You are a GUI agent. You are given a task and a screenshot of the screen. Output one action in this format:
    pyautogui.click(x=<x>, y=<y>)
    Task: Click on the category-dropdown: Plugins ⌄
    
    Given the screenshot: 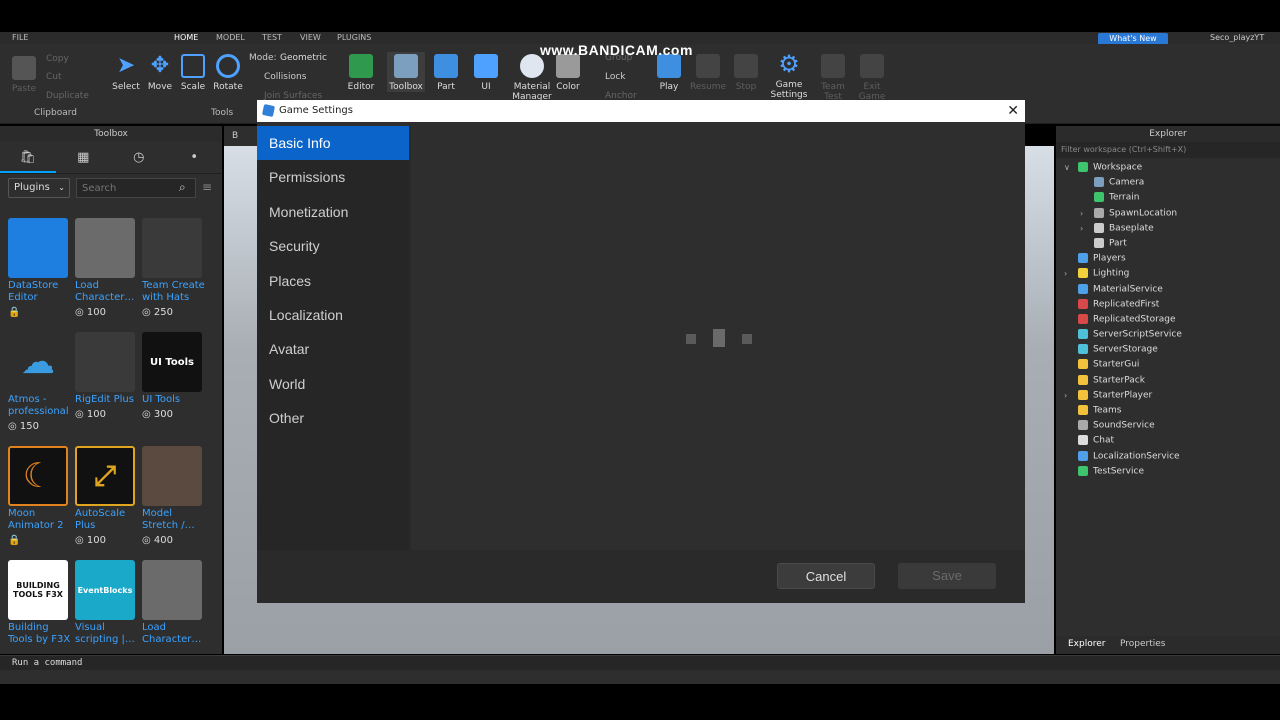 What is the action you would take?
    pyautogui.click(x=39, y=188)
    